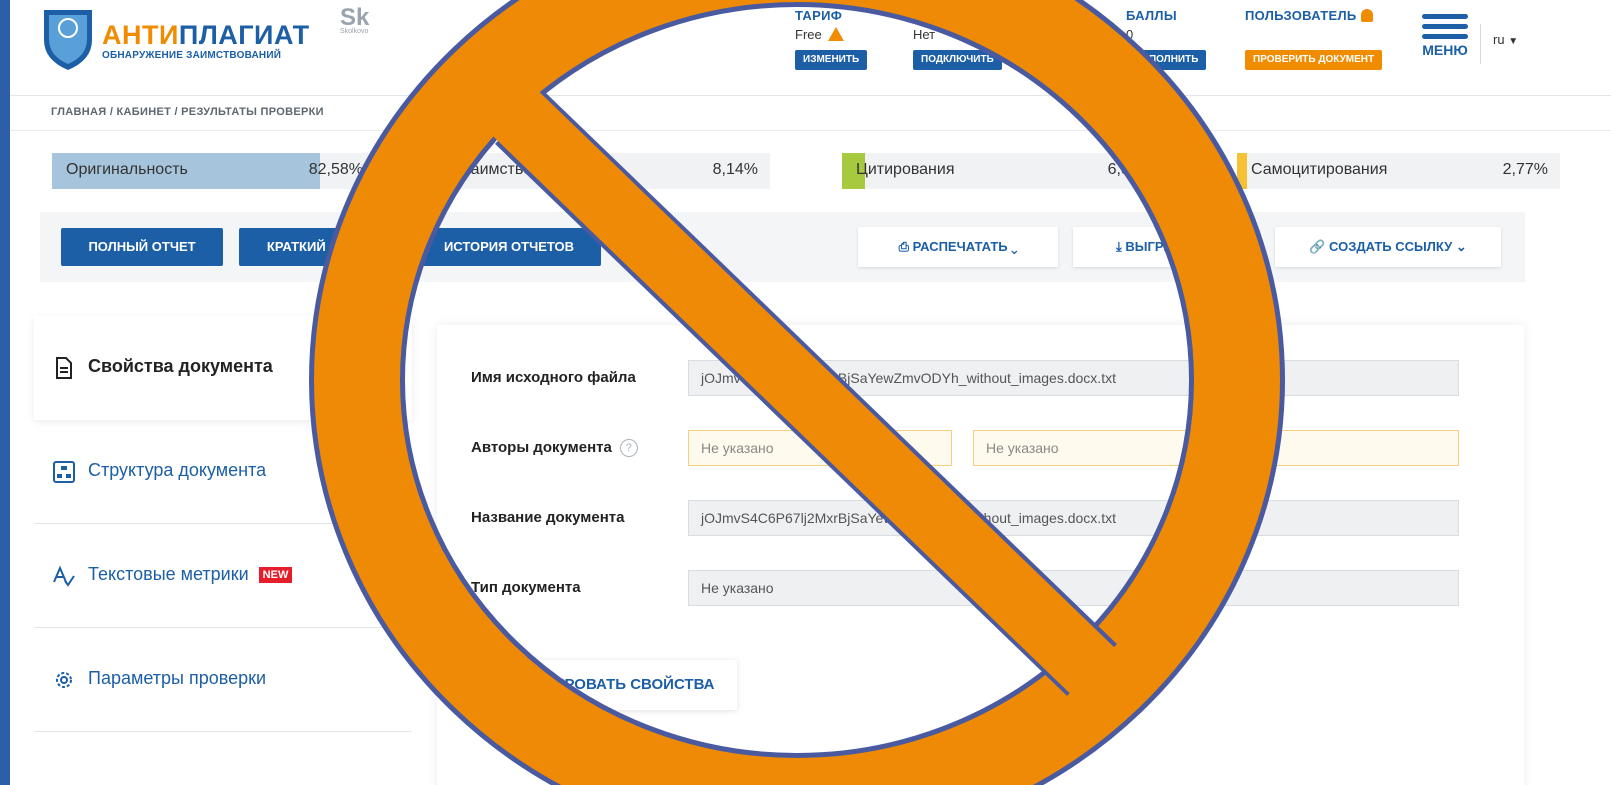  I want to click on points-block: БАЛЛЫ 0 ПОПОЛНИТЬ, so click(1166, 39).